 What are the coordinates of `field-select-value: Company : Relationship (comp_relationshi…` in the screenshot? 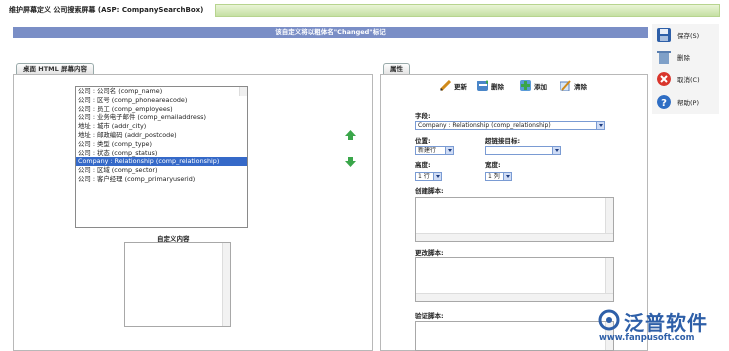 It's located at (484, 125).